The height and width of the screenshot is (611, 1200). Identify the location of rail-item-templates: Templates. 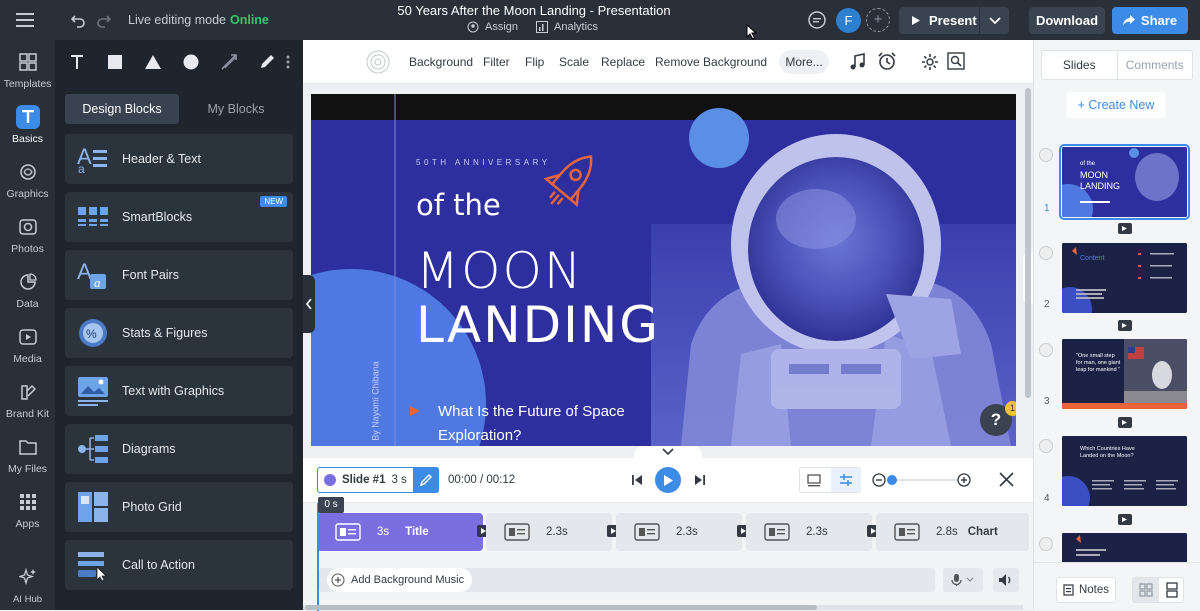
(27, 70).